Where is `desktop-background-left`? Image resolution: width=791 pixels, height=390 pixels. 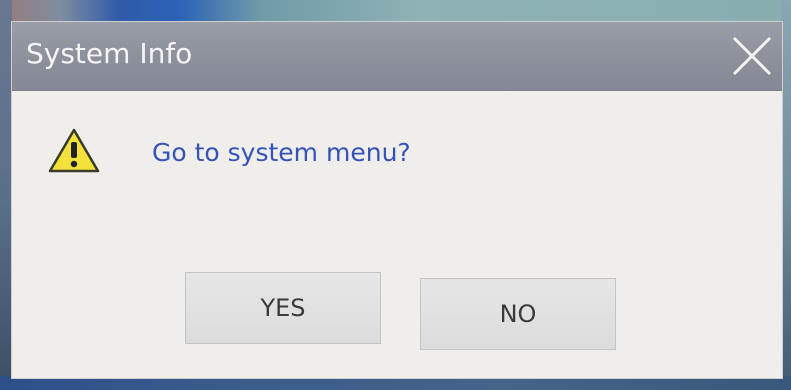 desktop-background-left is located at coordinates (6, 195).